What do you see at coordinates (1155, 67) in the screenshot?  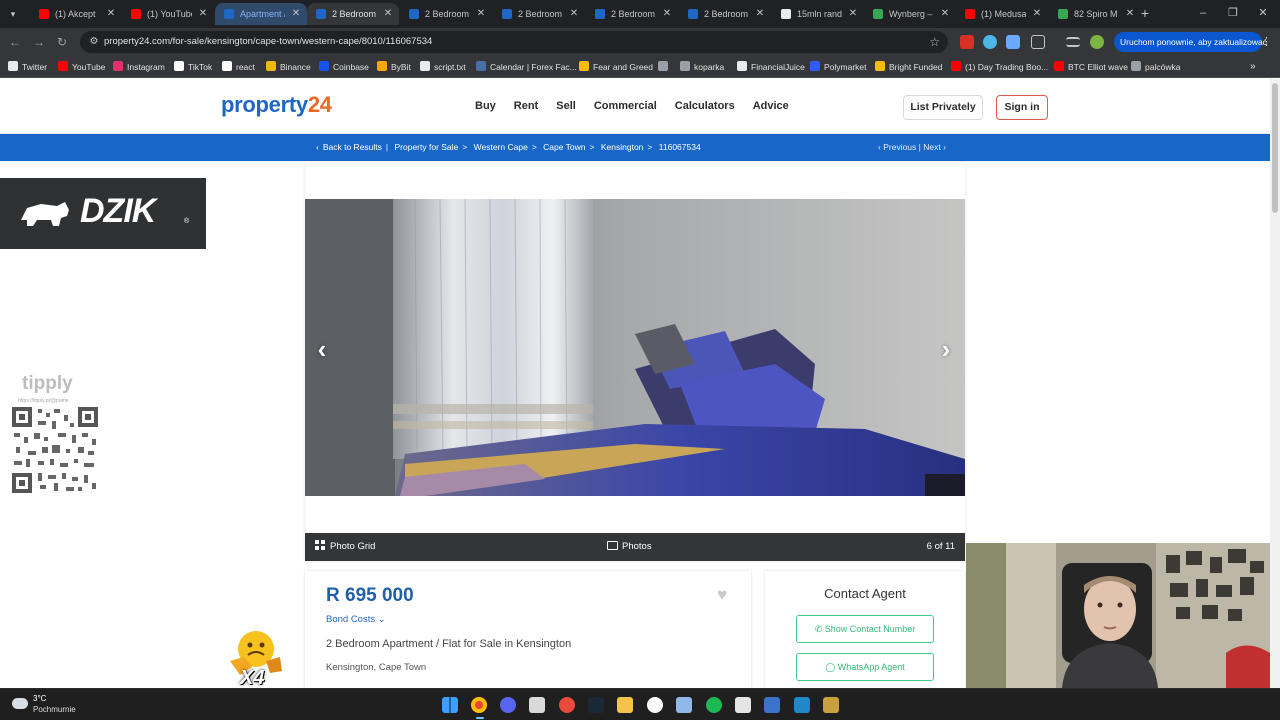 I see `bookmark-item: palcówka` at bounding box center [1155, 67].